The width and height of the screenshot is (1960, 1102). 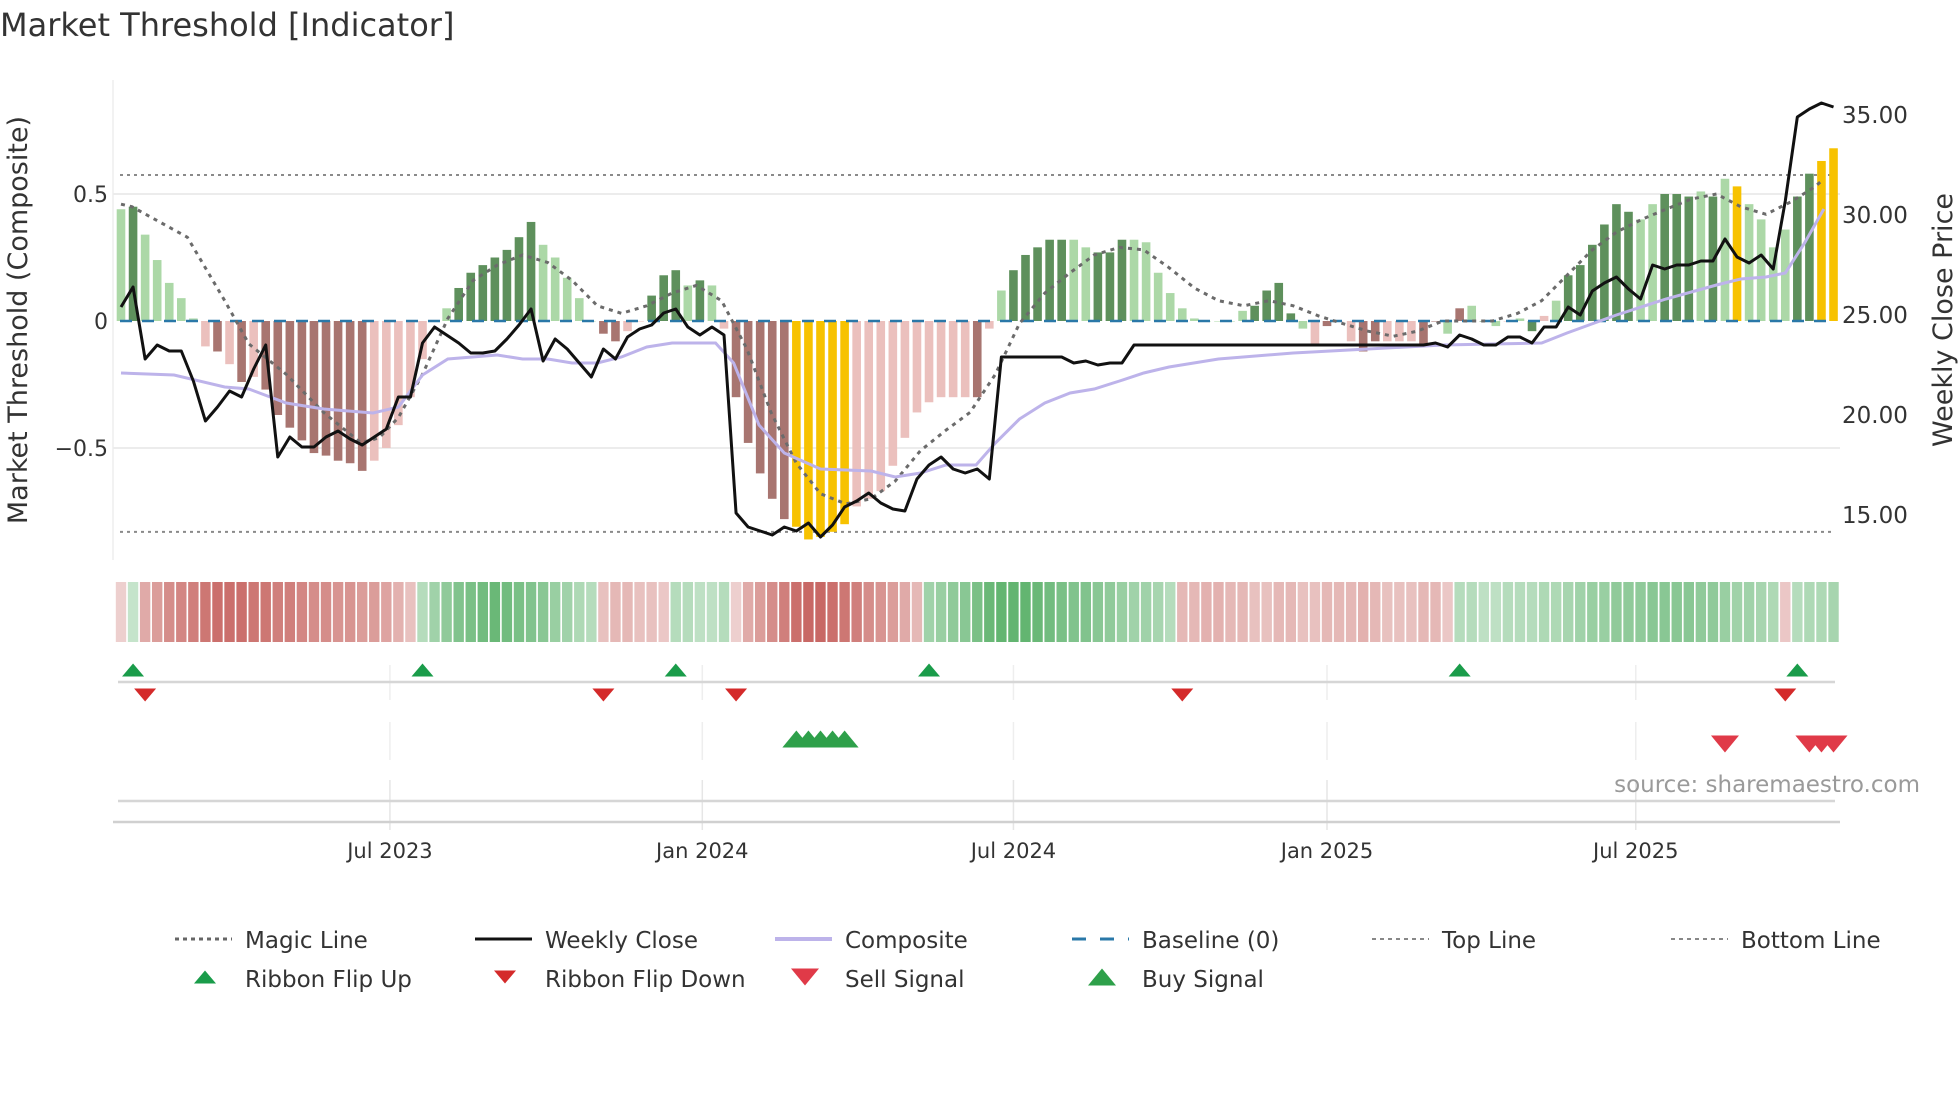 I want to click on legend-label: Weekly Close, so click(x=621, y=941).